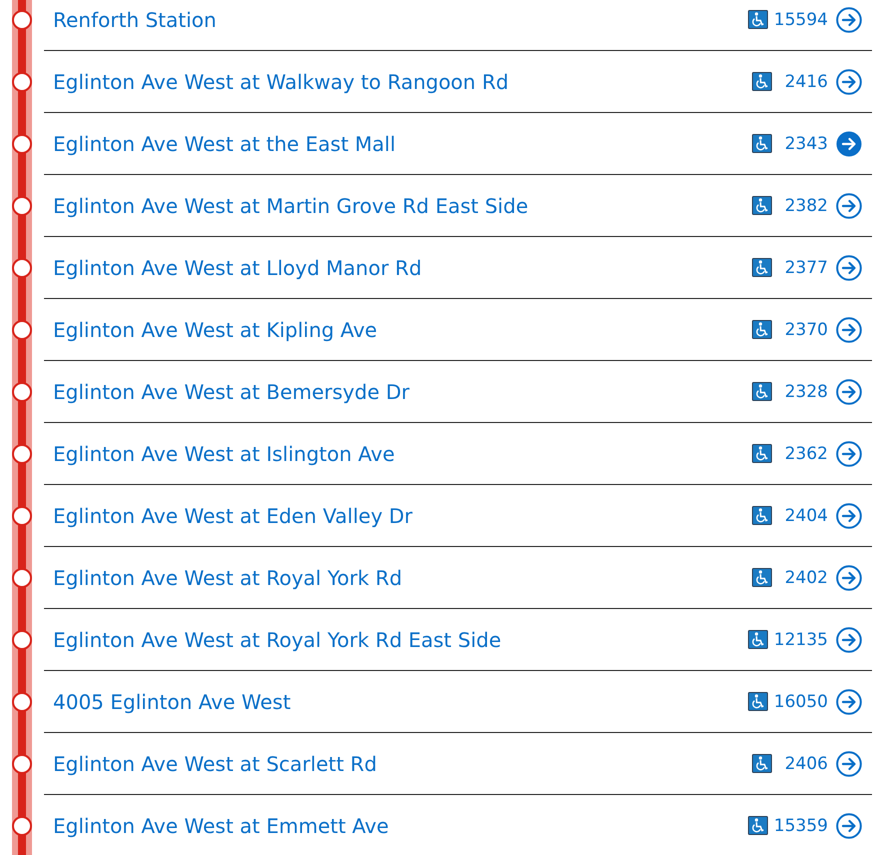 This screenshot has width=887, height=855. What do you see at coordinates (221, 826) in the screenshot?
I see `stop-link: Eglinton Ave West at Emmett Ave` at bounding box center [221, 826].